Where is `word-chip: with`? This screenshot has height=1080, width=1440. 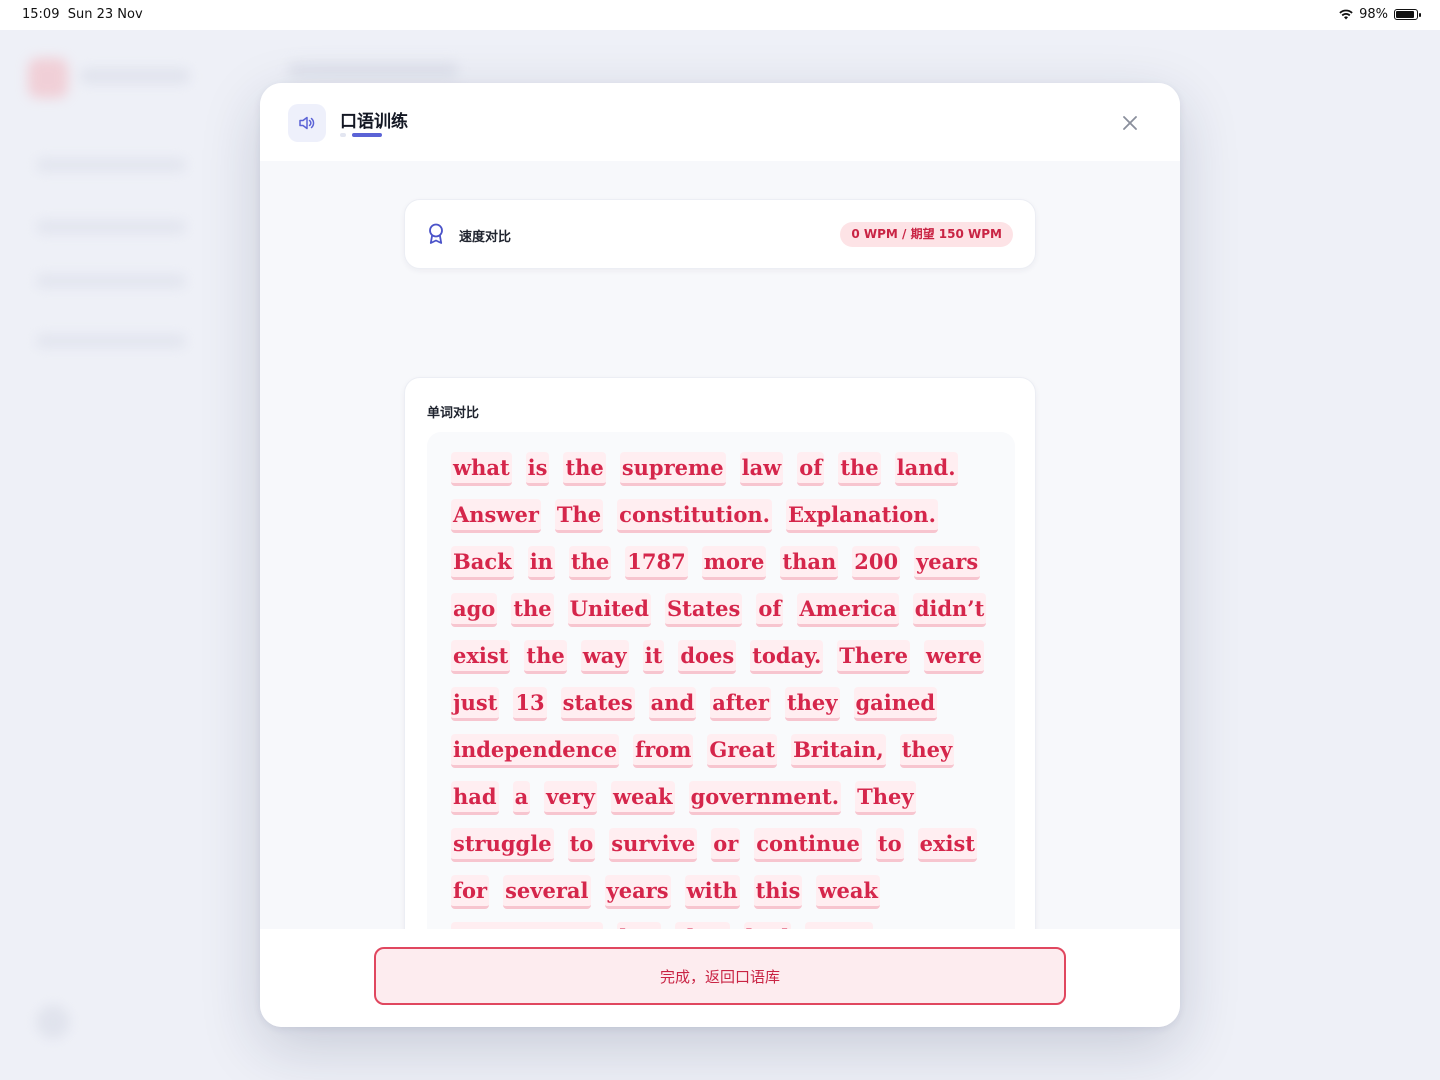
word-chip: with is located at coordinates (712, 892).